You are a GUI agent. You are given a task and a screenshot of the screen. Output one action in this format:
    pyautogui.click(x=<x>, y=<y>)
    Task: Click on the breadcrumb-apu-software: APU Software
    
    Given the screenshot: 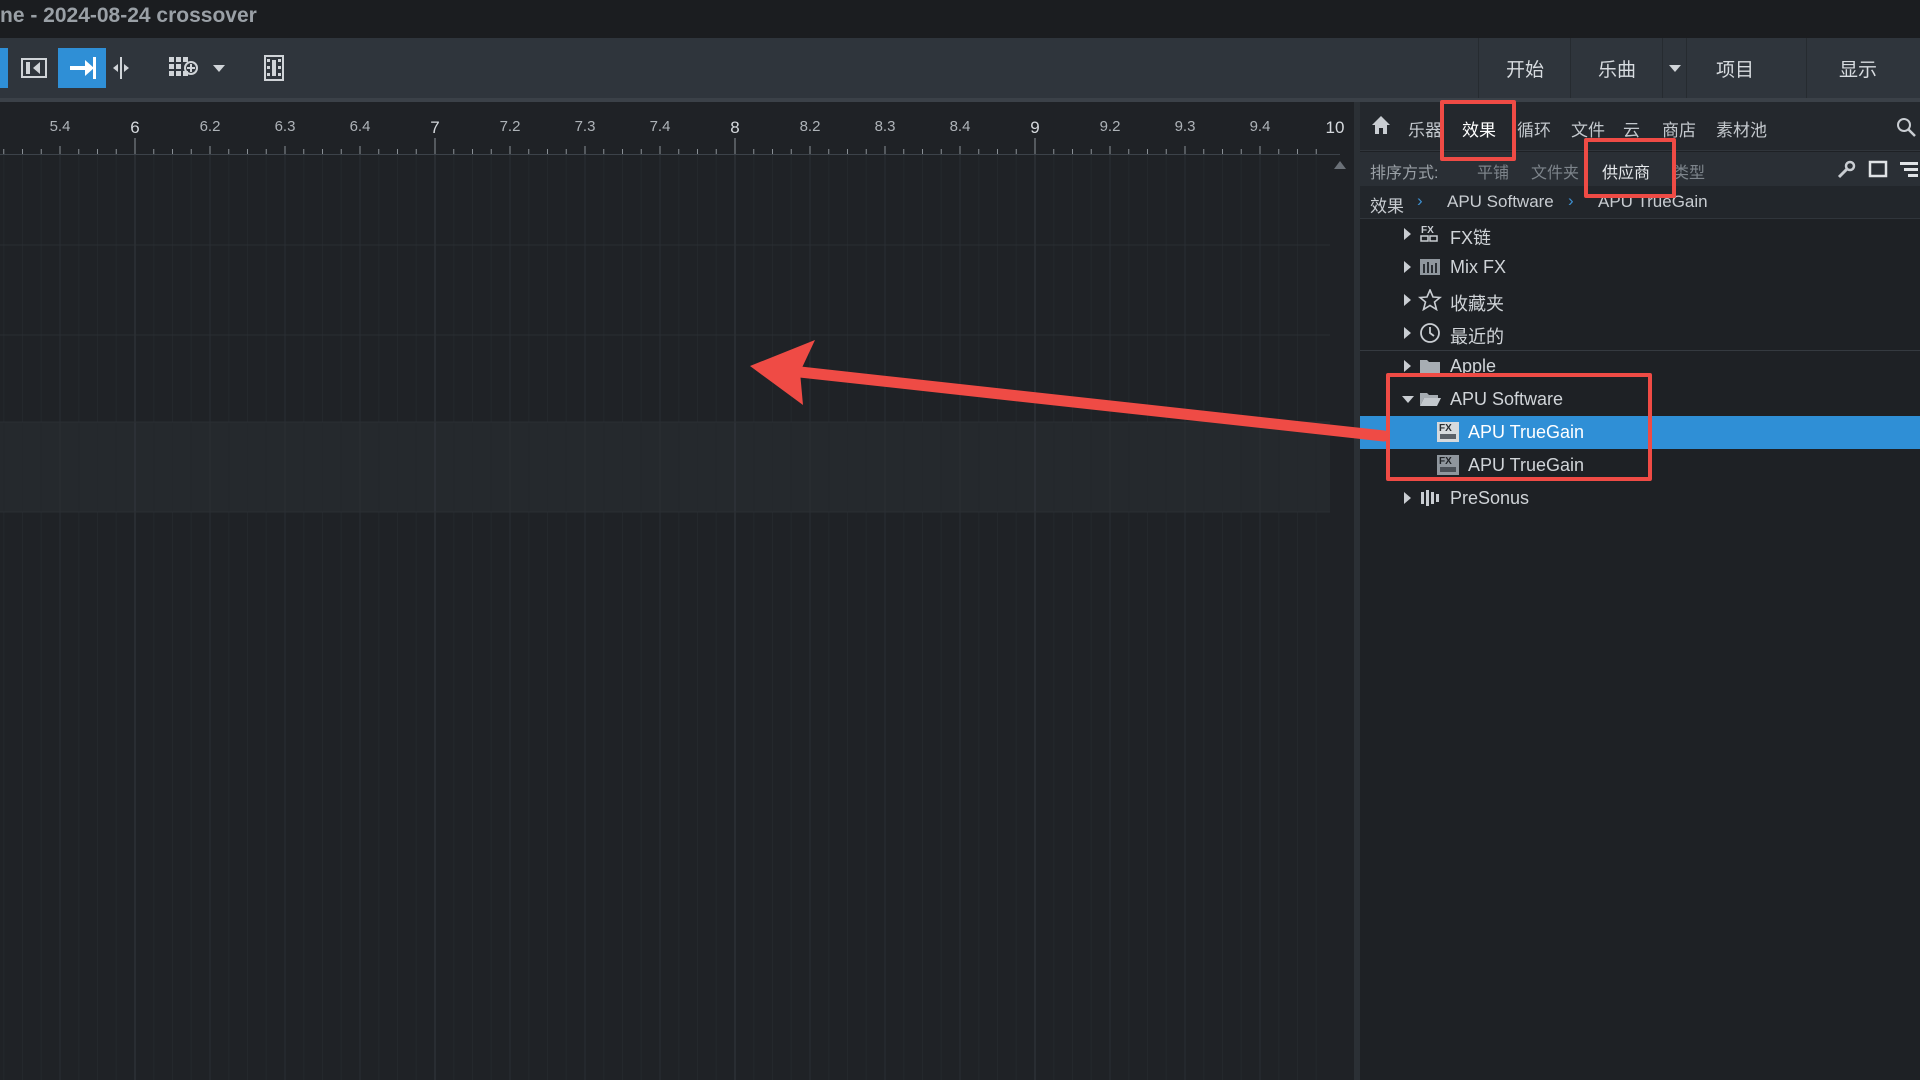 What is the action you would take?
    pyautogui.click(x=1500, y=202)
    